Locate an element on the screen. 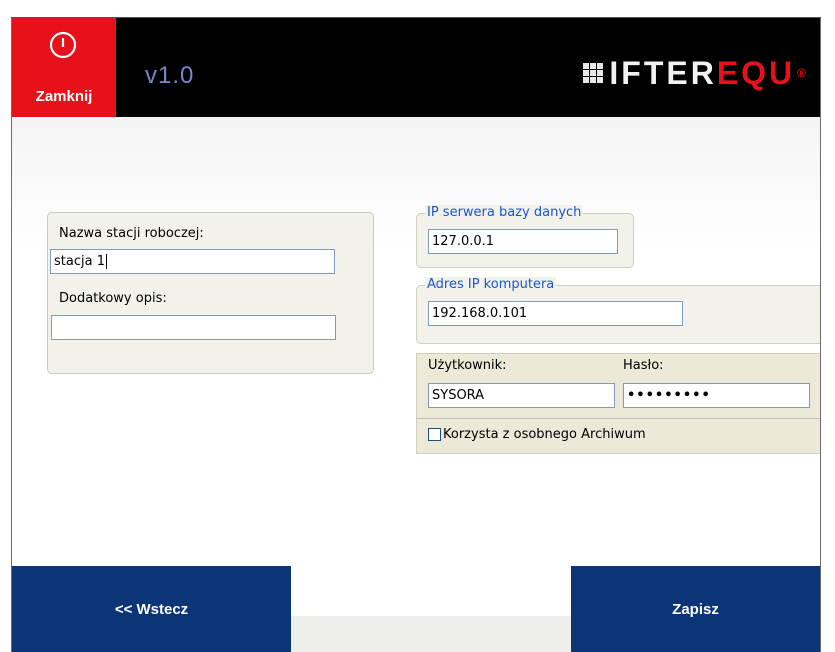 The width and height of the screenshot is (835, 652). station-name-label: Nazwa stacji roboczej: is located at coordinates (131, 233).